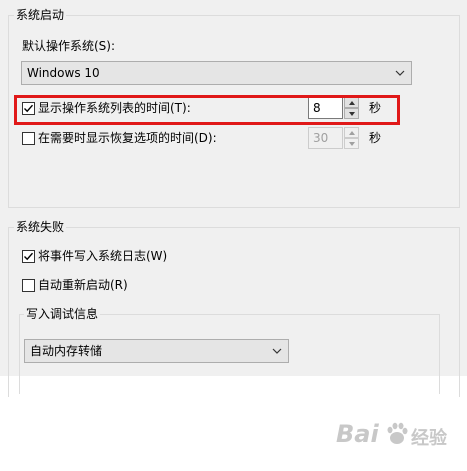 This screenshot has height=471, width=467. What do you see at coordinates (357, 434) in the screenshot?
I see `watermark-brand: Bai` at bounding box center [357, 434].